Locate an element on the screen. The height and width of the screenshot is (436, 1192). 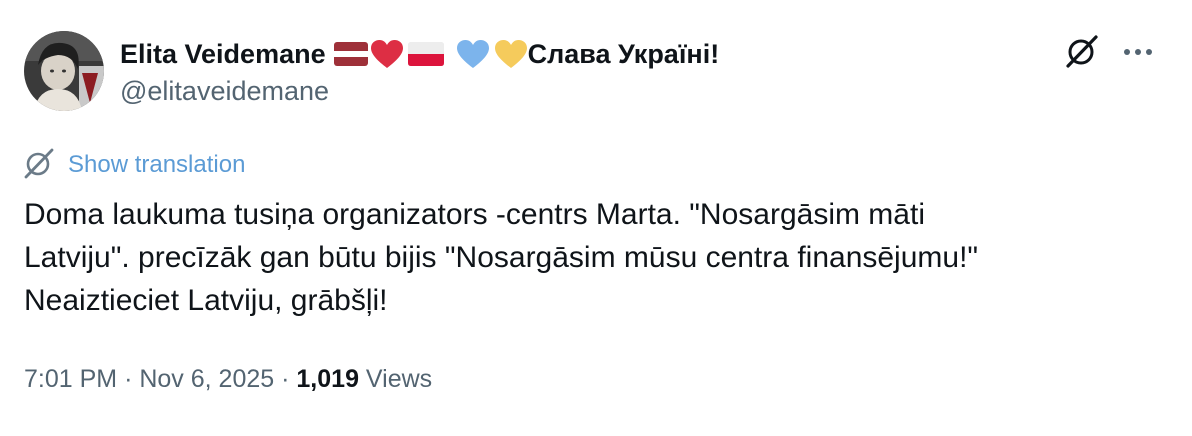
views-count: 1,019 is located at coordinates (327, 379).